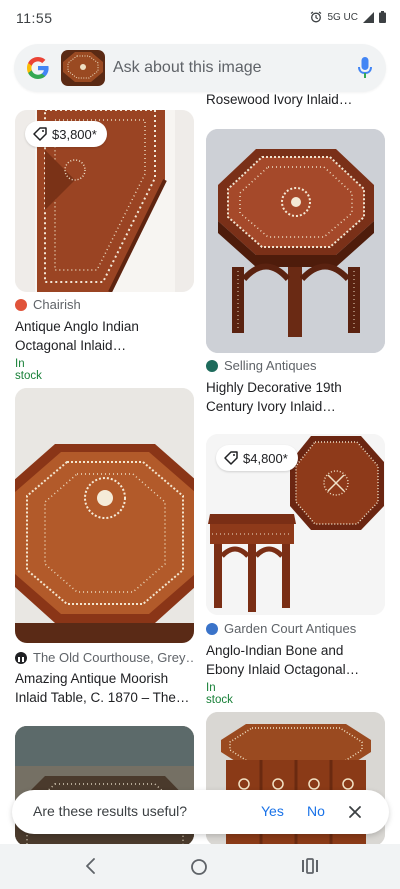 The height and width of the screenshot is (889, 400). What do you see at coordinates (212, 628) in the screenshot?
I see `garden-court-logo-icon` at bounding box center [212, 628].